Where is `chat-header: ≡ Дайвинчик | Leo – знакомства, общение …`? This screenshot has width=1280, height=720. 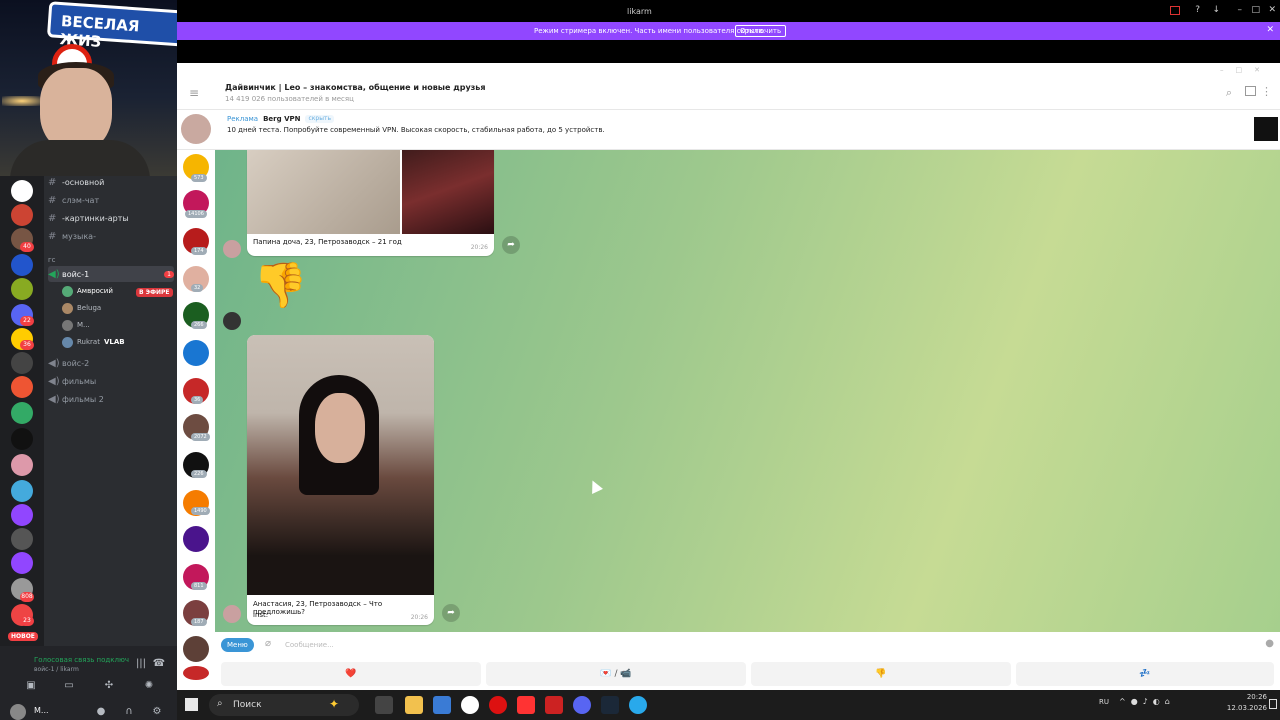
chat-header: ≡ Дайвинчик | Leo – знакомства, общение … is located at coordinates (728, 94).